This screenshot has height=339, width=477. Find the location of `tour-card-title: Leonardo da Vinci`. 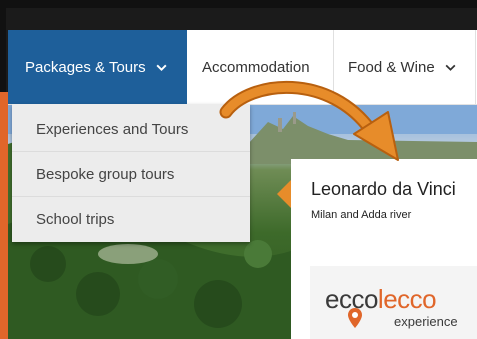

tour-card-title: Leonardo da Vinci is located at coordinates (383, 189).